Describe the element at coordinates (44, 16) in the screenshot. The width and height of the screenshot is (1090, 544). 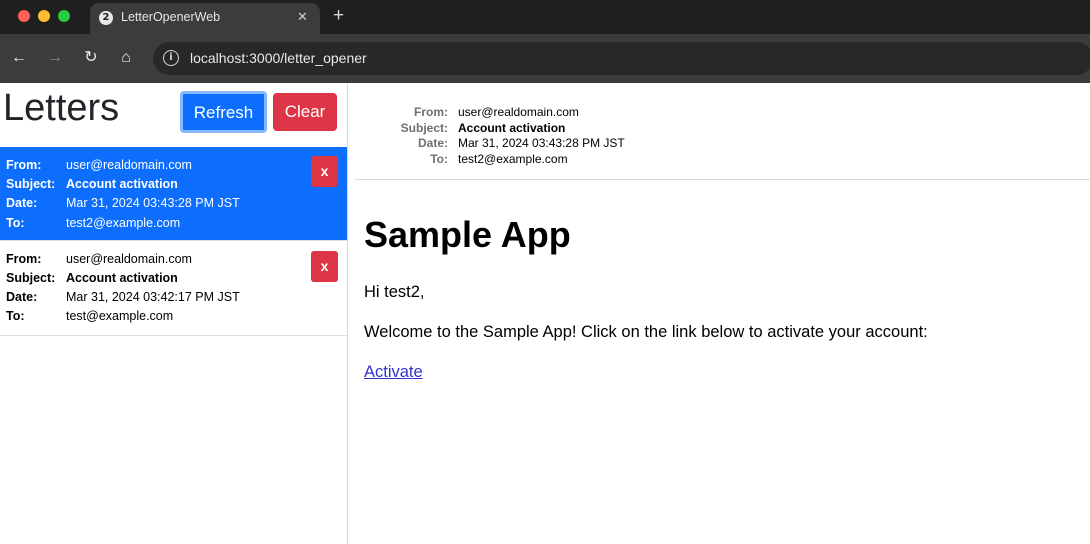
I see `minimize-window-button` at that location.